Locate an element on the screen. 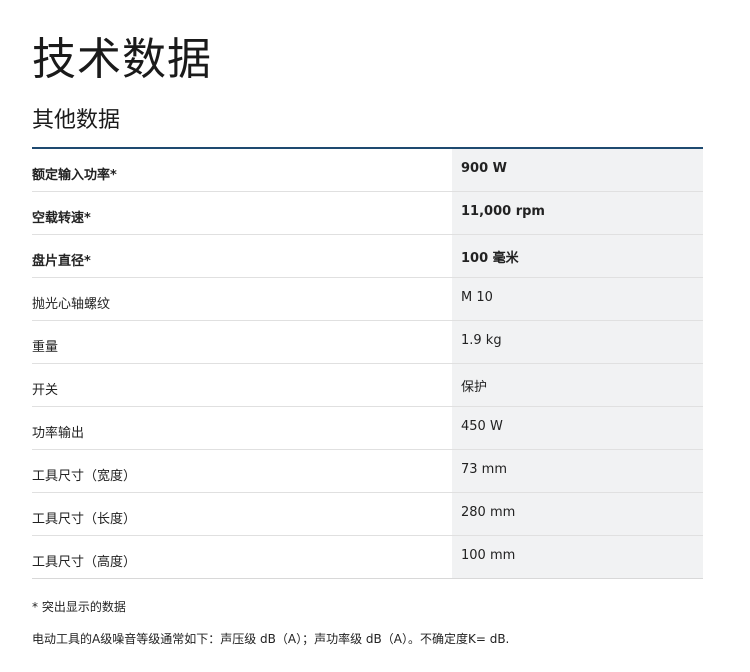  spec-row-spindle-thread: 抛光心轴螺纹 M 10 is located at coordinates (367, 299).